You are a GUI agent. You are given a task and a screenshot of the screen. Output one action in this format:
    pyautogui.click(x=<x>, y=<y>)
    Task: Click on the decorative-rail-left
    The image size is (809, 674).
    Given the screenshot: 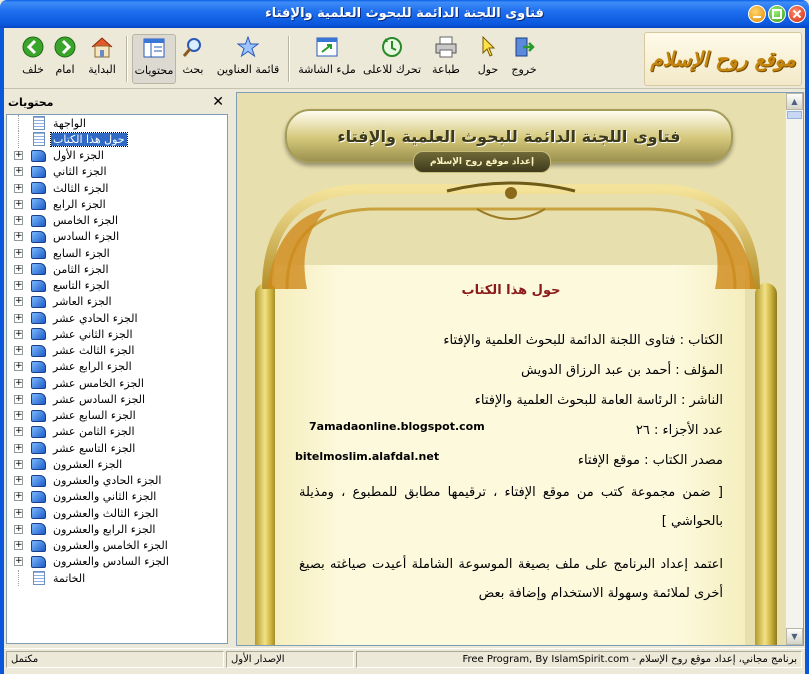 What is the action you would take?
    pyautogui.click(x=266, y=464)
    